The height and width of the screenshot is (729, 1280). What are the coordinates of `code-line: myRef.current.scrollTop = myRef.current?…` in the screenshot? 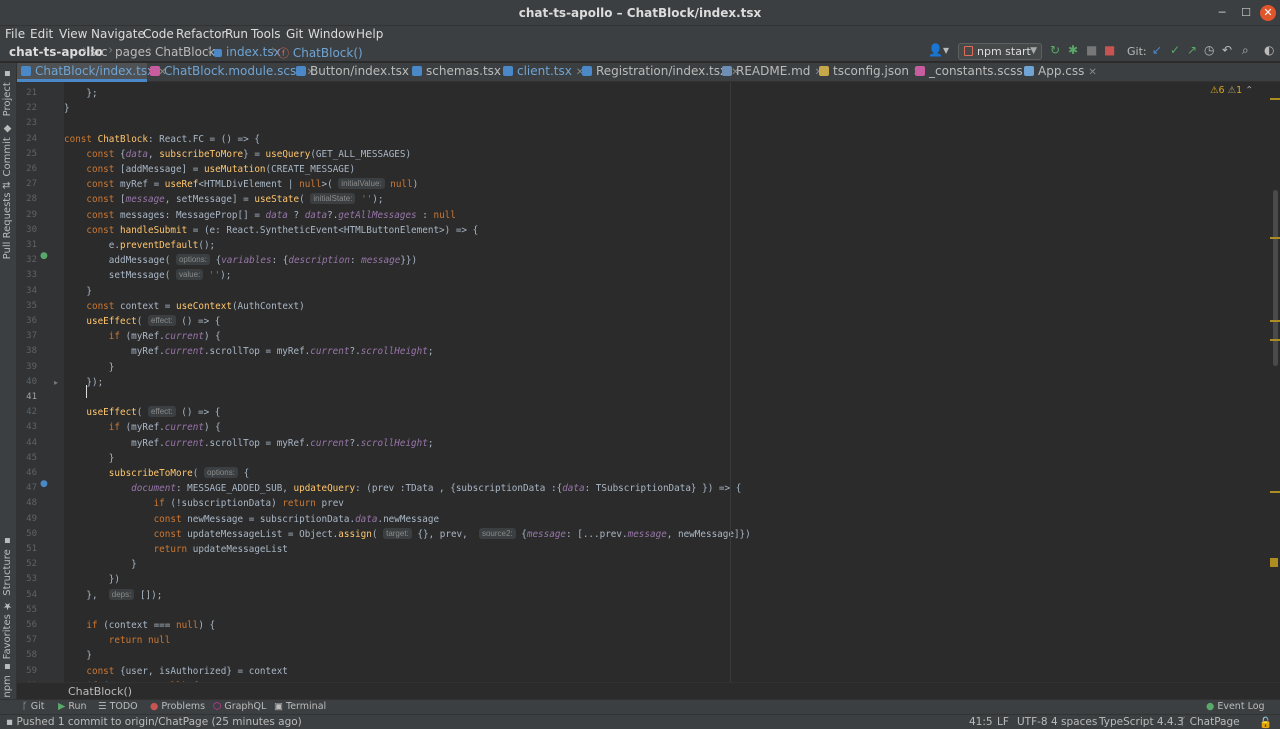 It's located at (249, 352).